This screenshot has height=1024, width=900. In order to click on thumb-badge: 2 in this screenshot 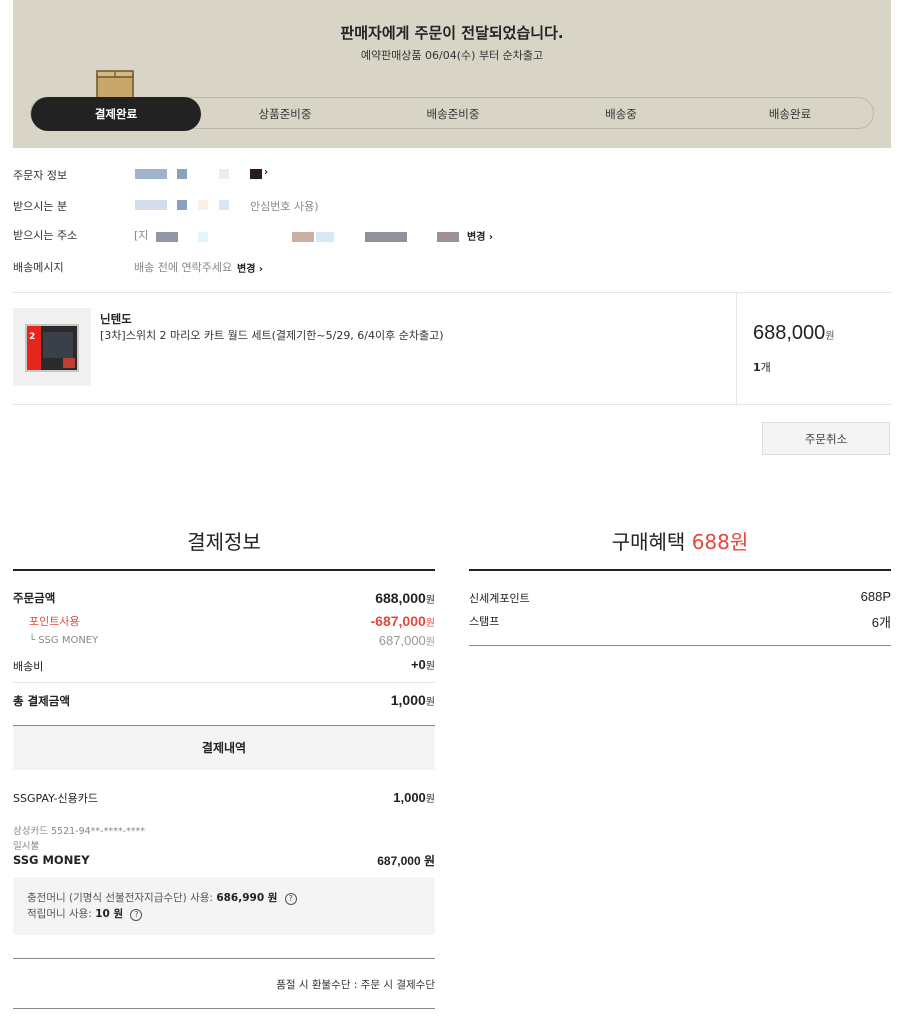, I will do `click(32, 337)`.